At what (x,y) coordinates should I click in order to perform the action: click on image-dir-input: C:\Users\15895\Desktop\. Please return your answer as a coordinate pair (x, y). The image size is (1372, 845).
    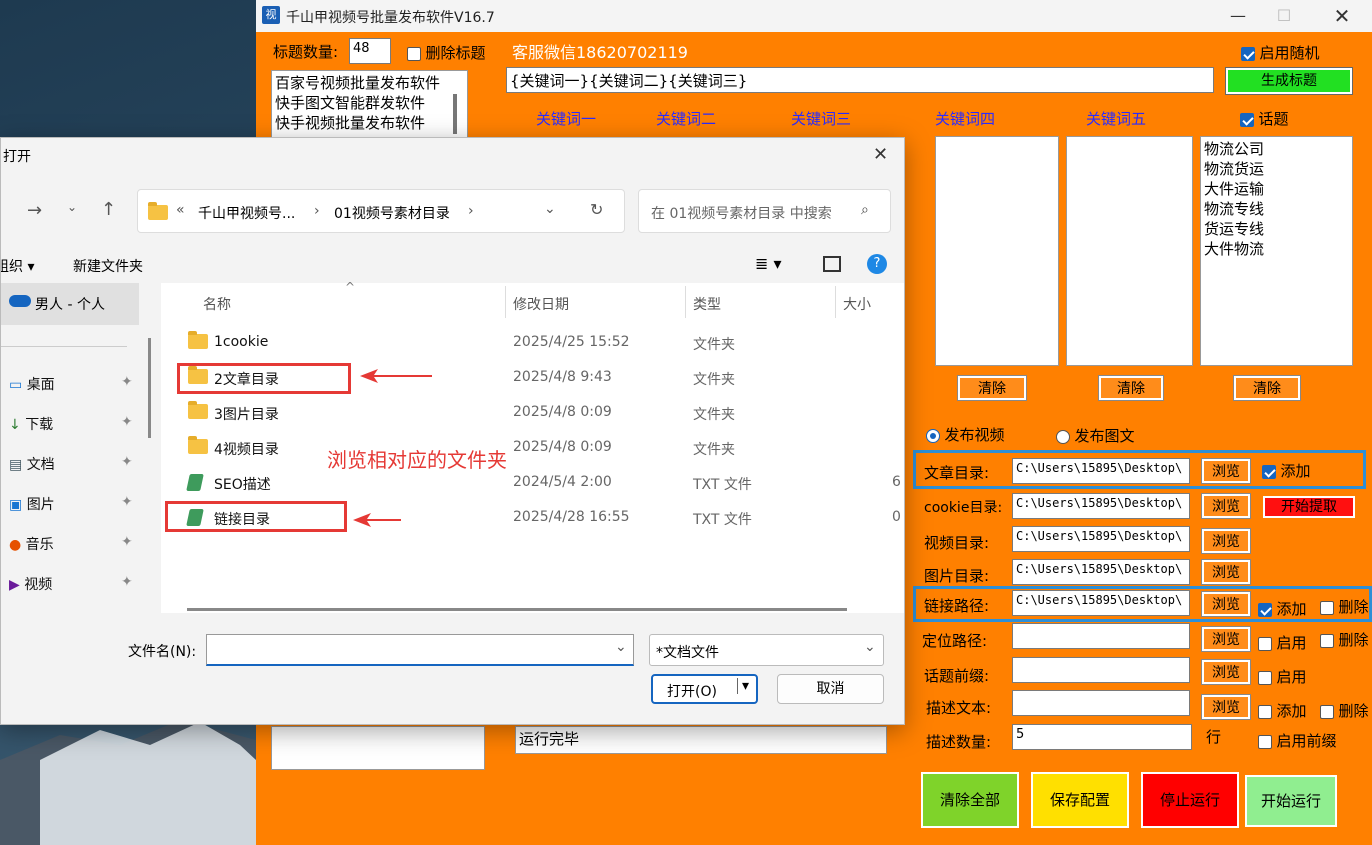
    Looking at the image, I should click on (1101, 572).